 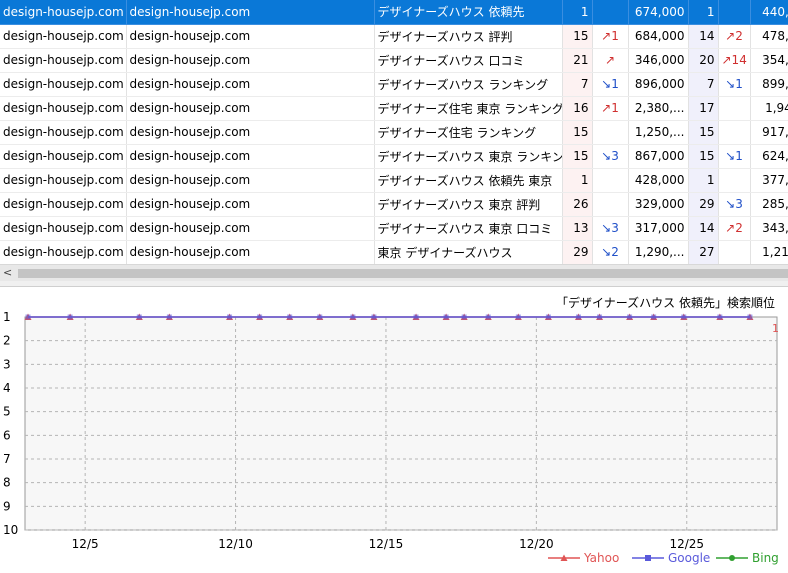 What do you see at coordinates (468, 132) in the screenshot?
I see `keyword-cell: デザイナーズ住宅 ランキング` at bounding box center [468, 132].